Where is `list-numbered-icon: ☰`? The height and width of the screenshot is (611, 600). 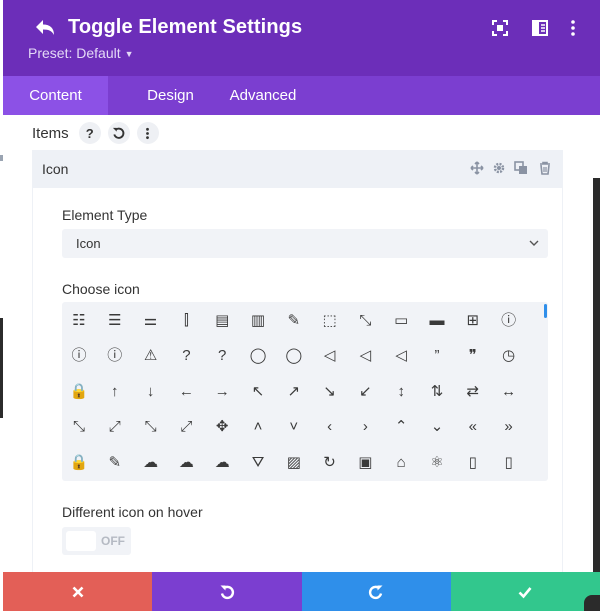 list-numbered-icon: ☰ is located at coordinates (115, 320).